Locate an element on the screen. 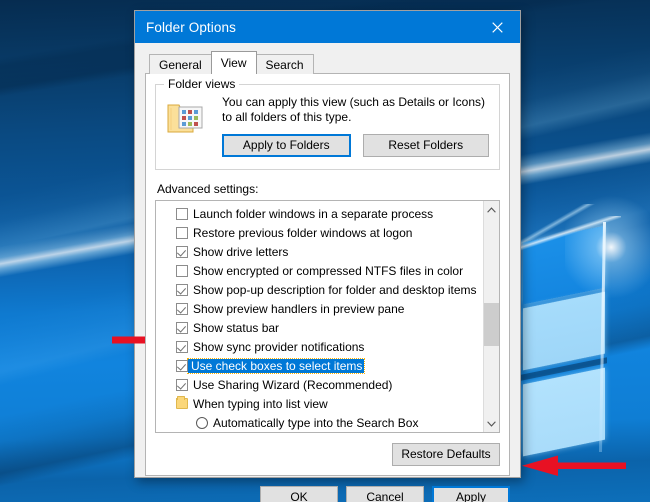 This screenshot has height=502, width=650. list-item: Show status bar is located at coordinates (319, 327).